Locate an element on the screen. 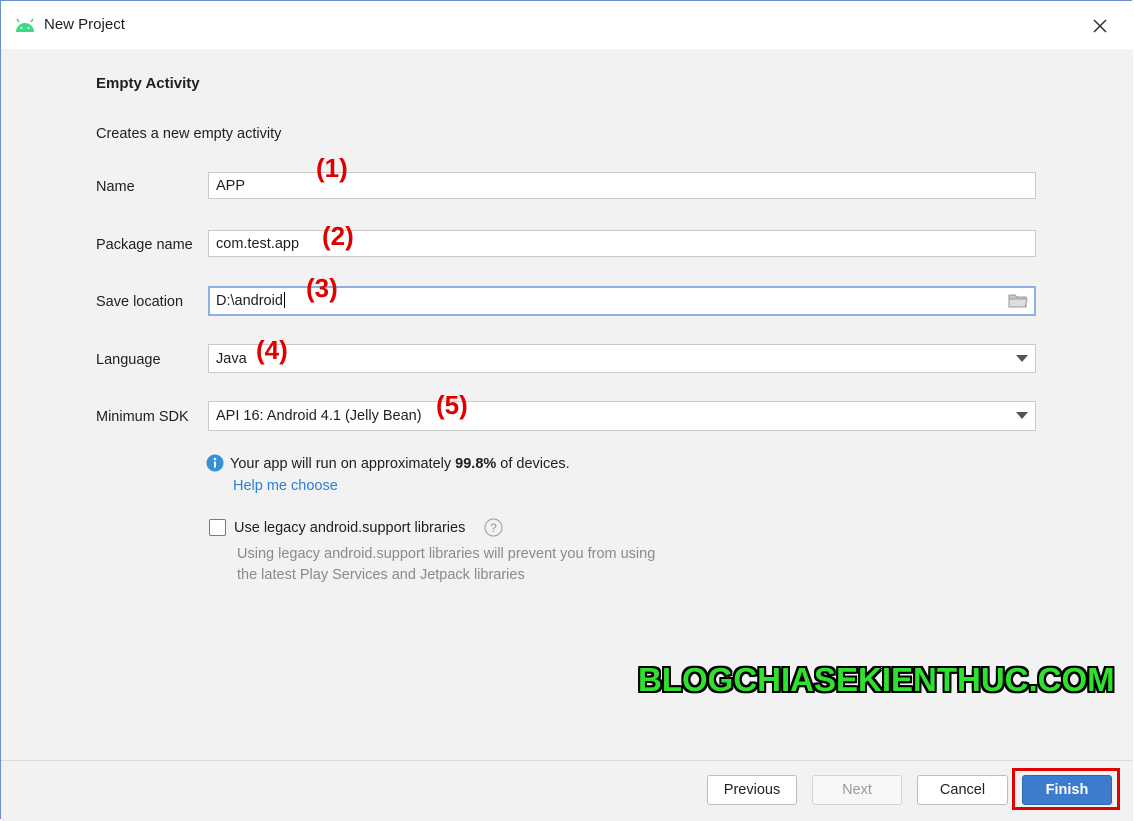 The height and width of the screenshot is (821, 1134). window-title: New Project is located at coordinates (84, 24).